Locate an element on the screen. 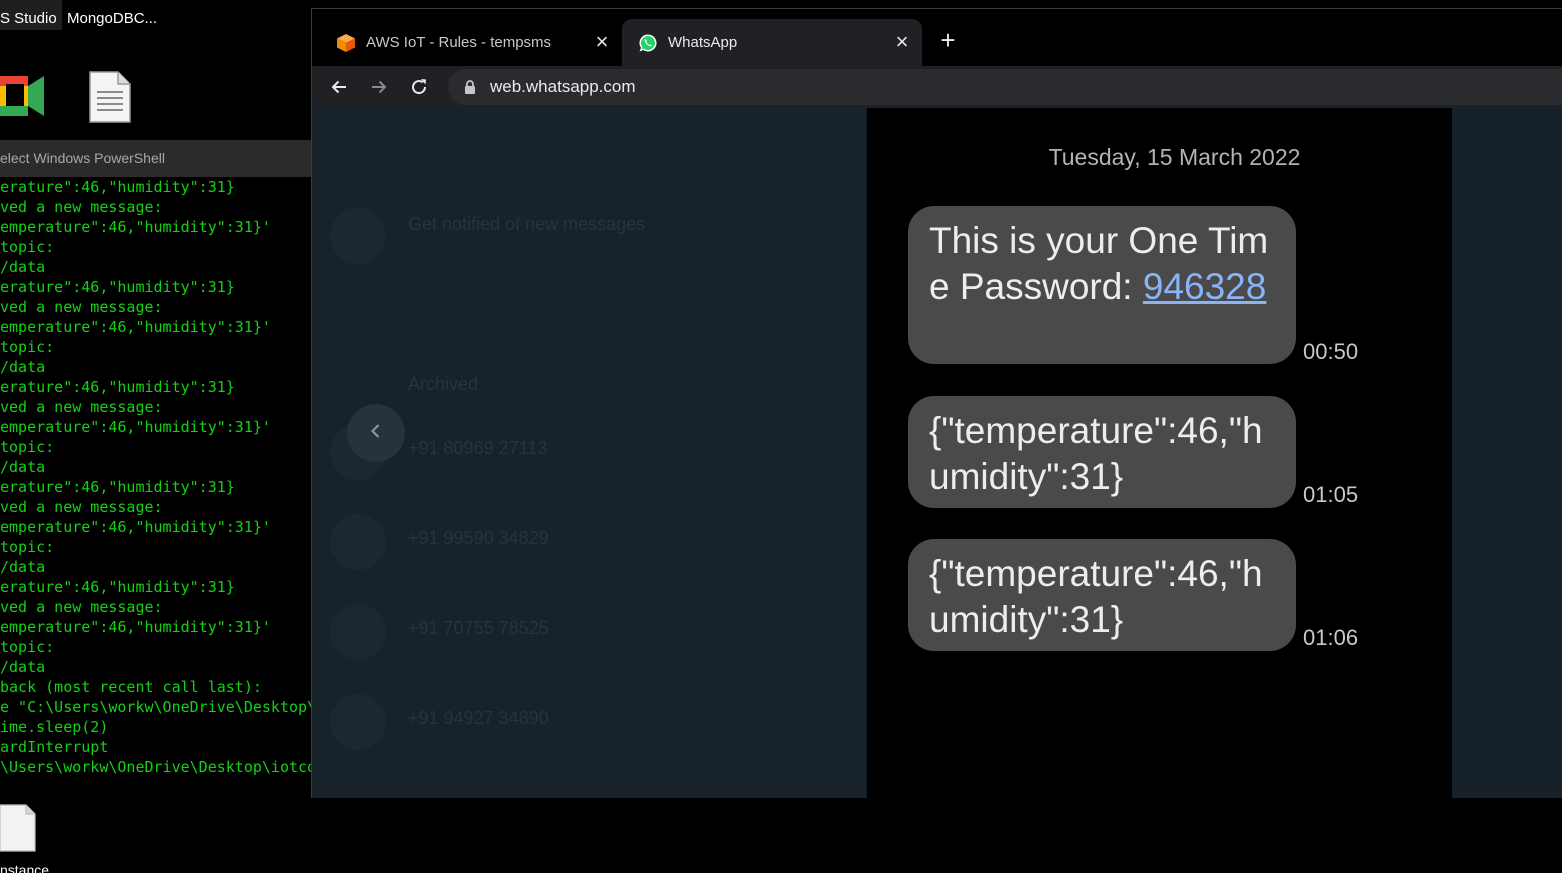 This screenshot has height=873, width=1562. chat-name: +91 94927 34890 is located at coordinates (478, 718).